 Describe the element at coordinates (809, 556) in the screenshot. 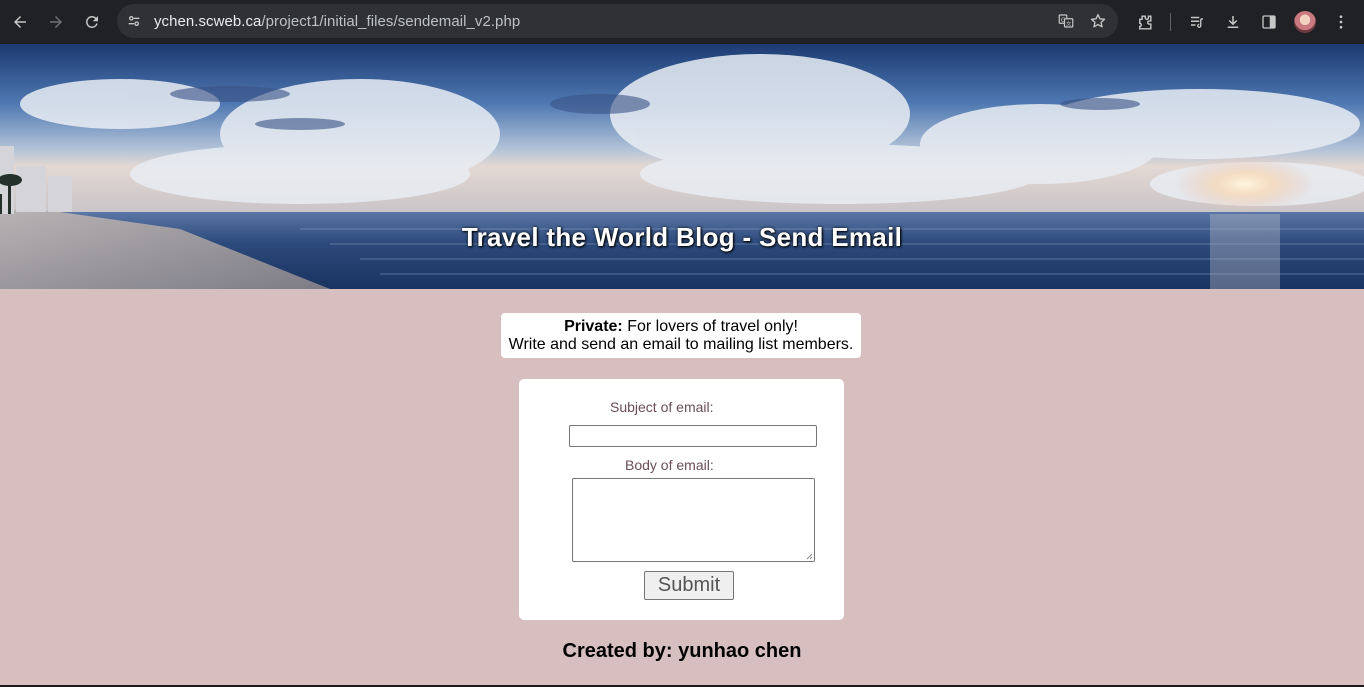

I see `resize-grip-icon` at that location.